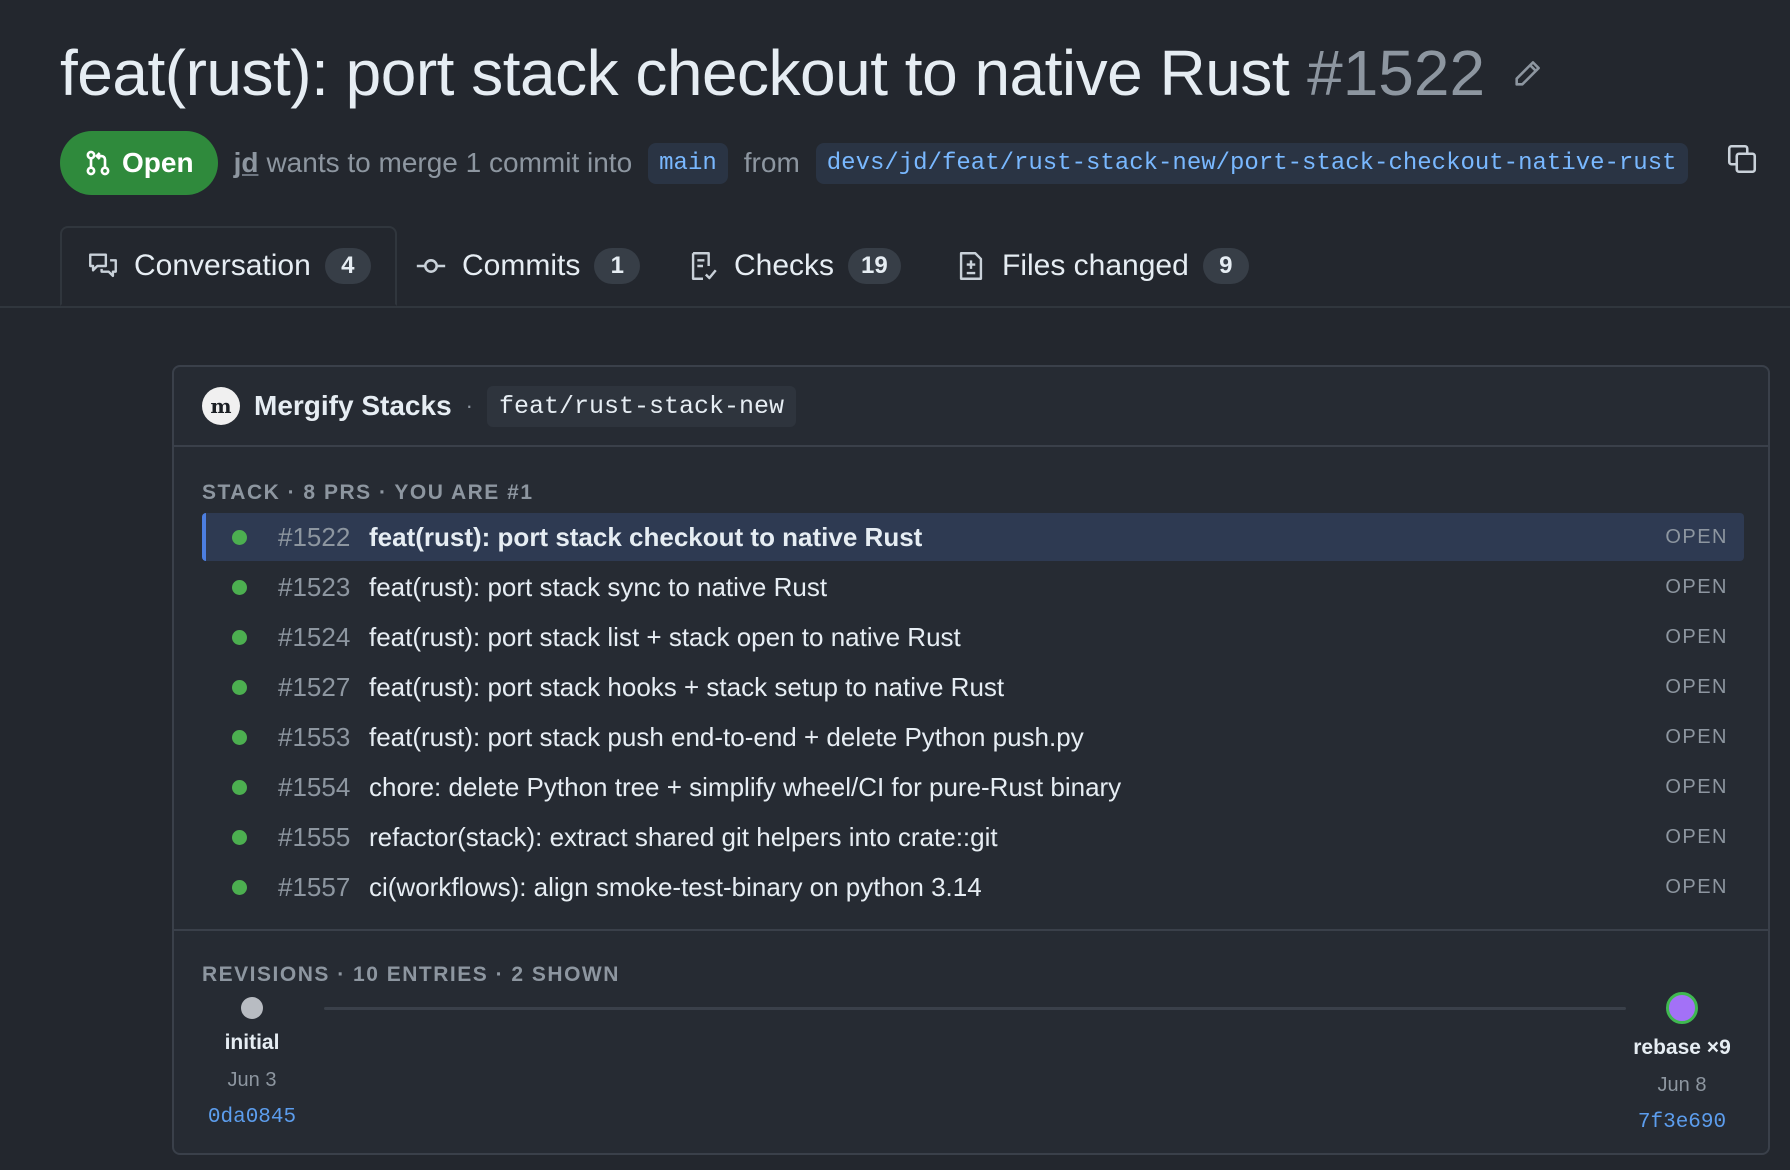  Describe the element at coordinates (252, 1042) in the screenshot. I see `revision-name: initial` at that location.